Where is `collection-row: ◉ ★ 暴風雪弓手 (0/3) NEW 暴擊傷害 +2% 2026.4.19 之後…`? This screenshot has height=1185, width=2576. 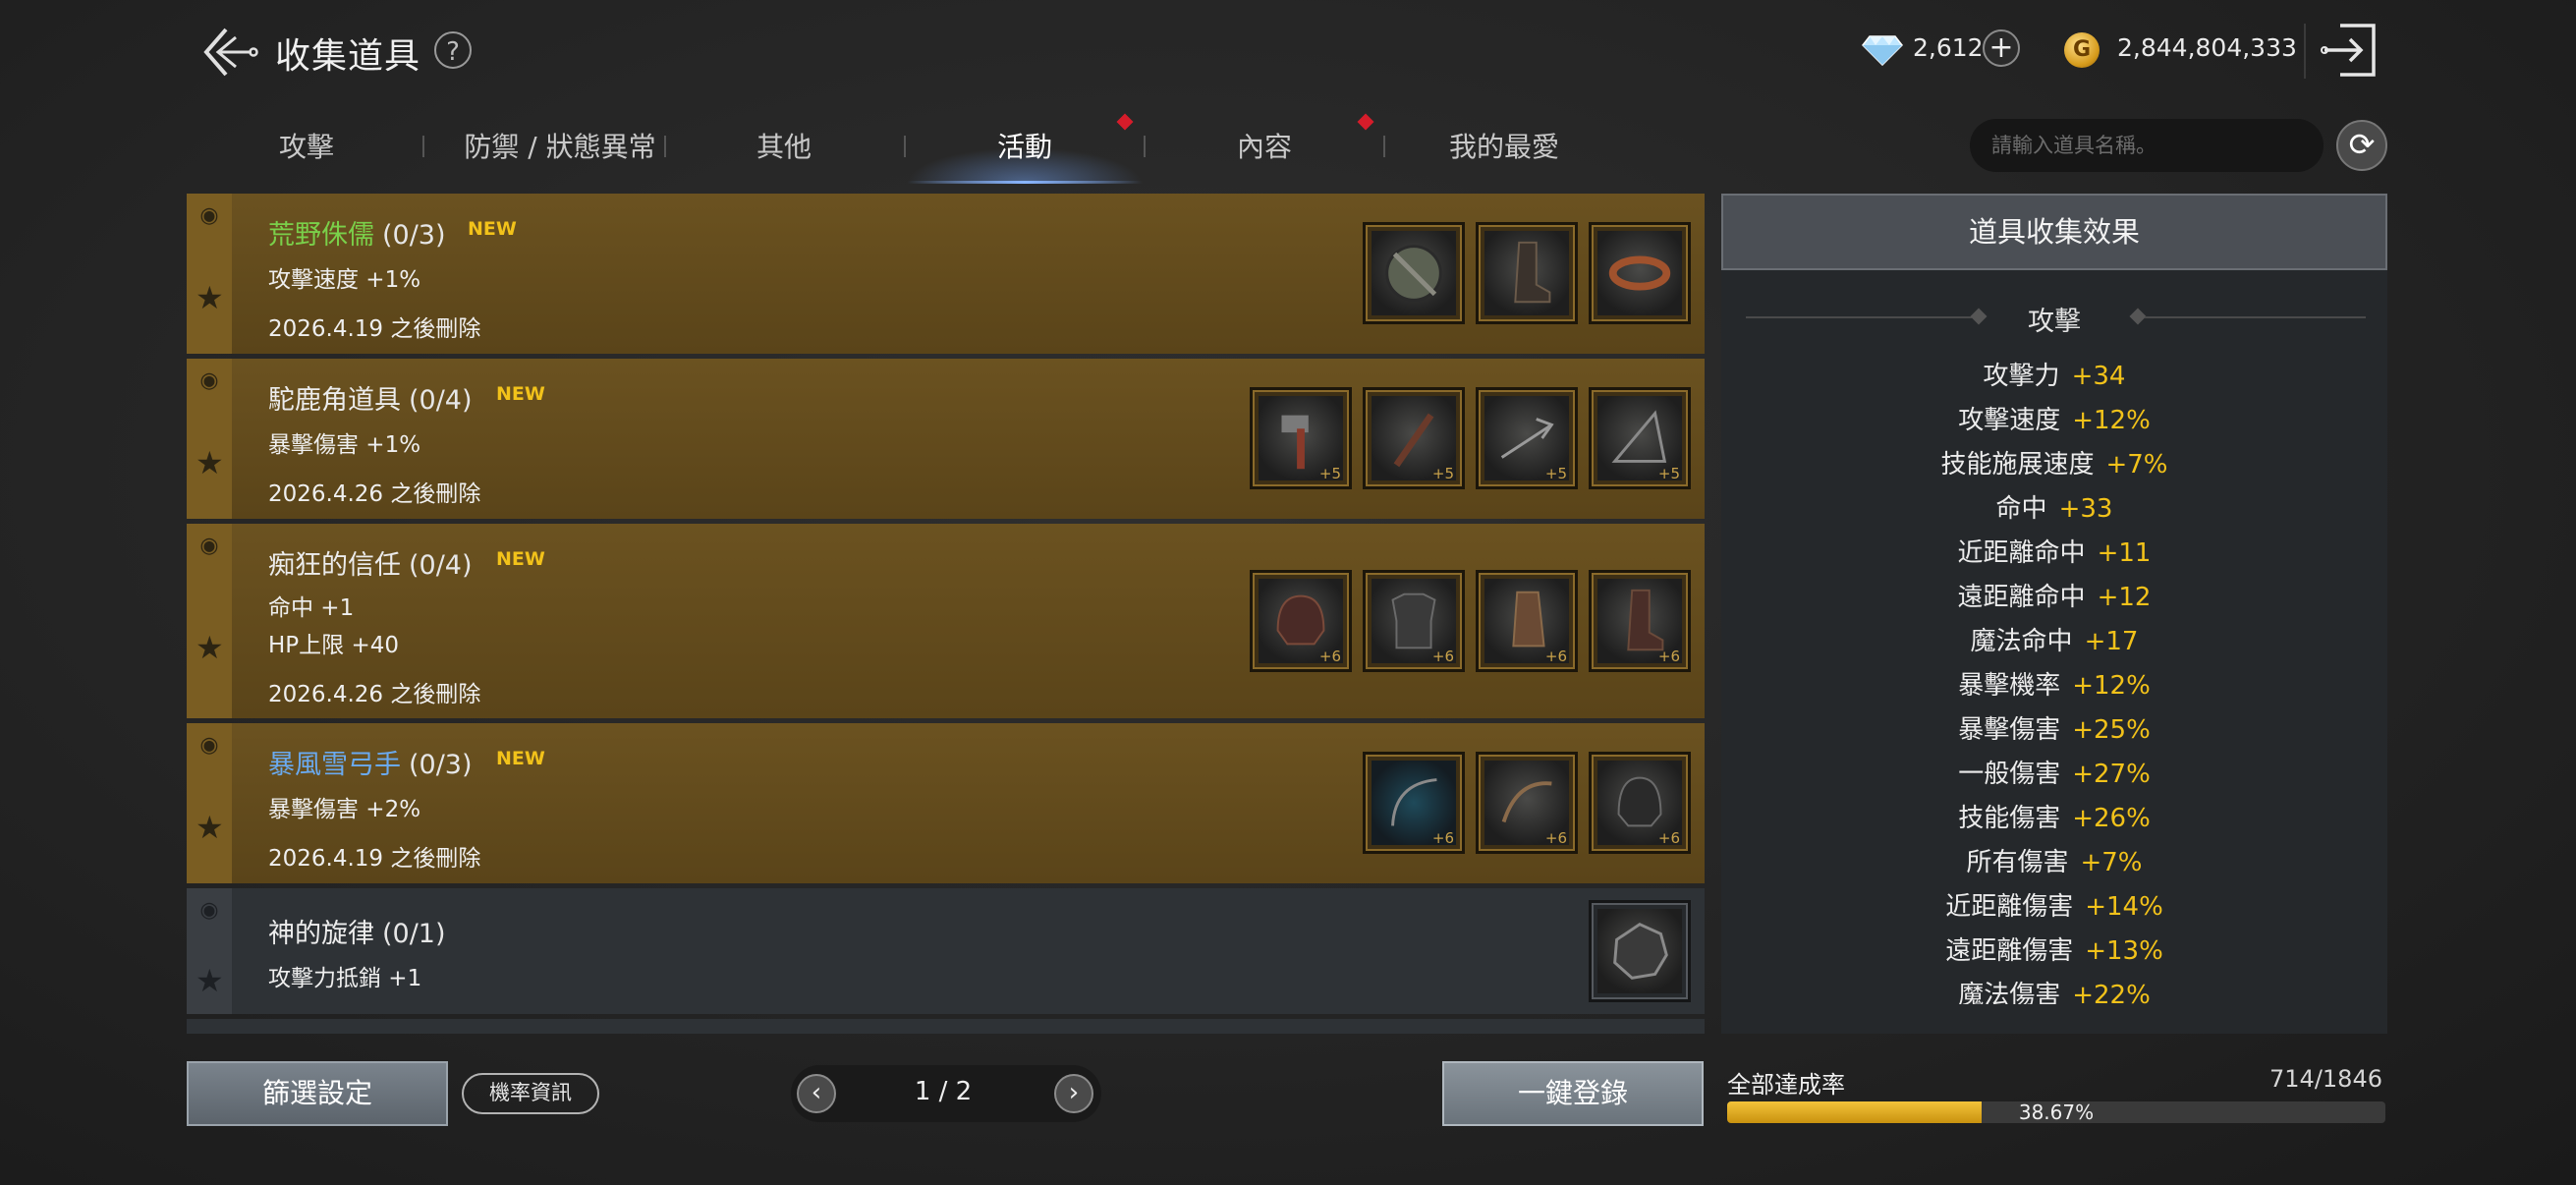
collection-row: ◉ ★ 暴風雪弓手 (0/3) NEW 暴擊傷害 +2% 2026.4.19 之後… is located at coordinates (946, 803).